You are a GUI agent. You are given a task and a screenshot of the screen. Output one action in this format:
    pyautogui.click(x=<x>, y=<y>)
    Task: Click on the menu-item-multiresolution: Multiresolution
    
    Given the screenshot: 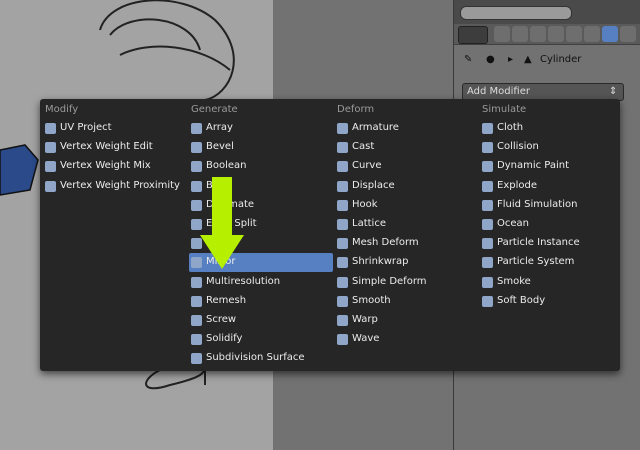 What is the action you would take?
    pyautogui.click(x=261, y=282)
    